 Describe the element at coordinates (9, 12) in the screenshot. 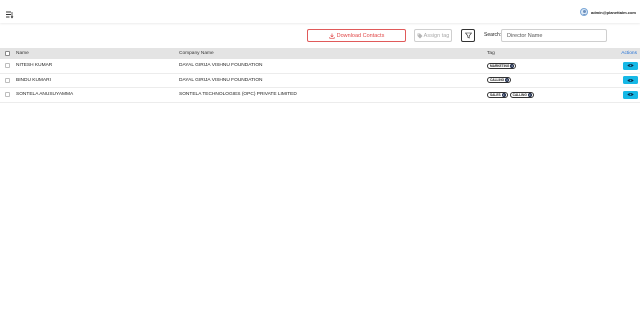

I see `menu-toggle-icon` at that location.